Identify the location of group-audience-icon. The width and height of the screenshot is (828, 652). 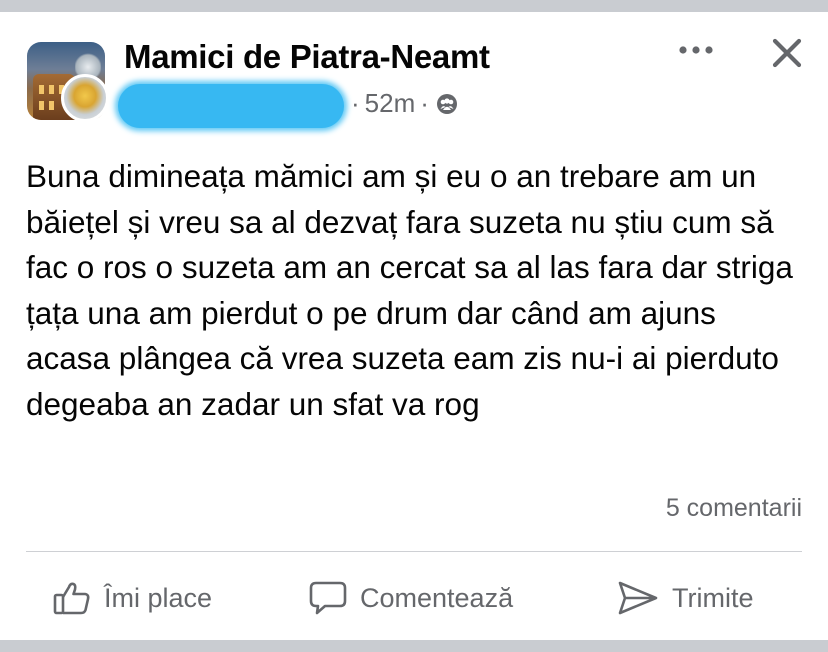
(446, 103).